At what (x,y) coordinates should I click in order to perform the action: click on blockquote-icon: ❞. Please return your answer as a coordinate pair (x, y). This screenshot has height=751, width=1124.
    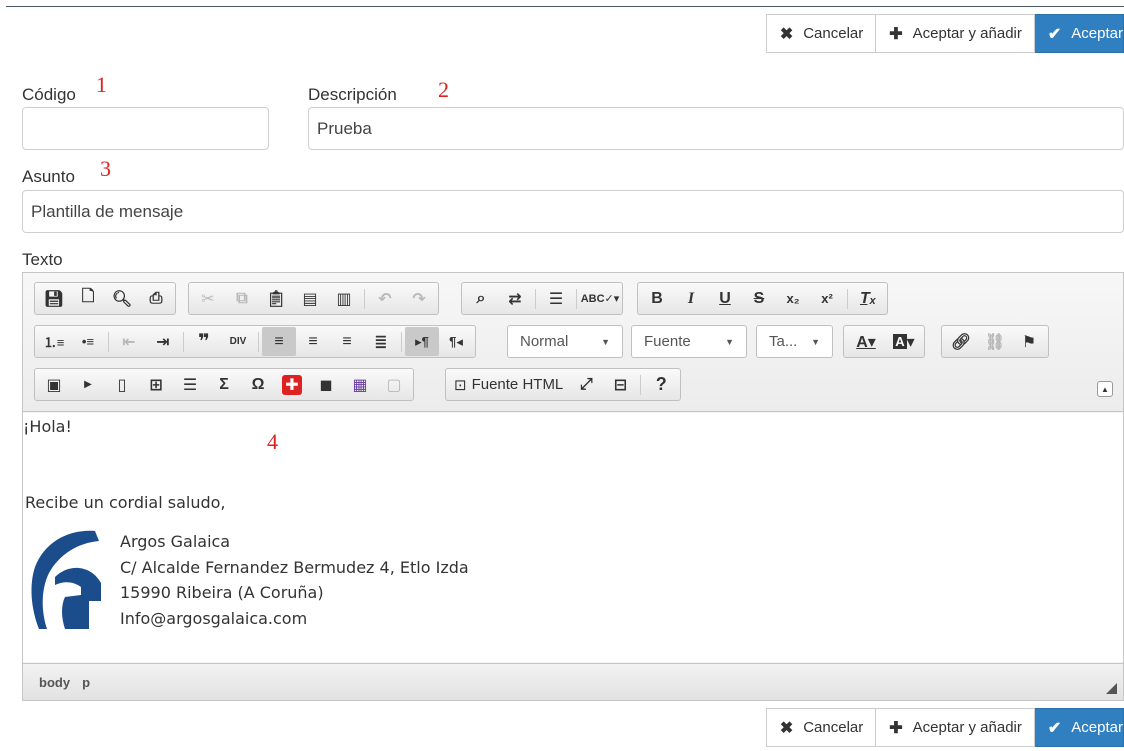
    Looking at the image, I should click on (204, 341).